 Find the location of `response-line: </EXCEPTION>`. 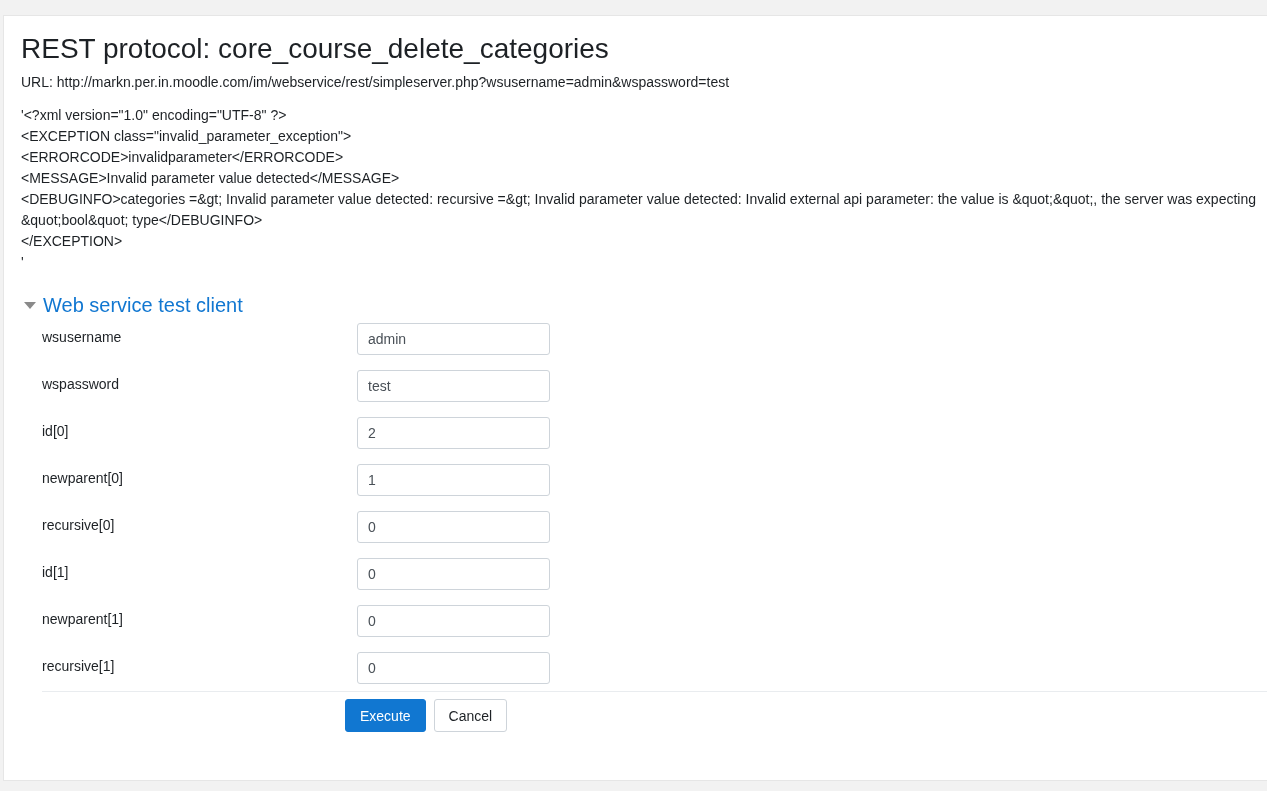

response-line: </EXCEPTION> is located at coordinates (72, 241).